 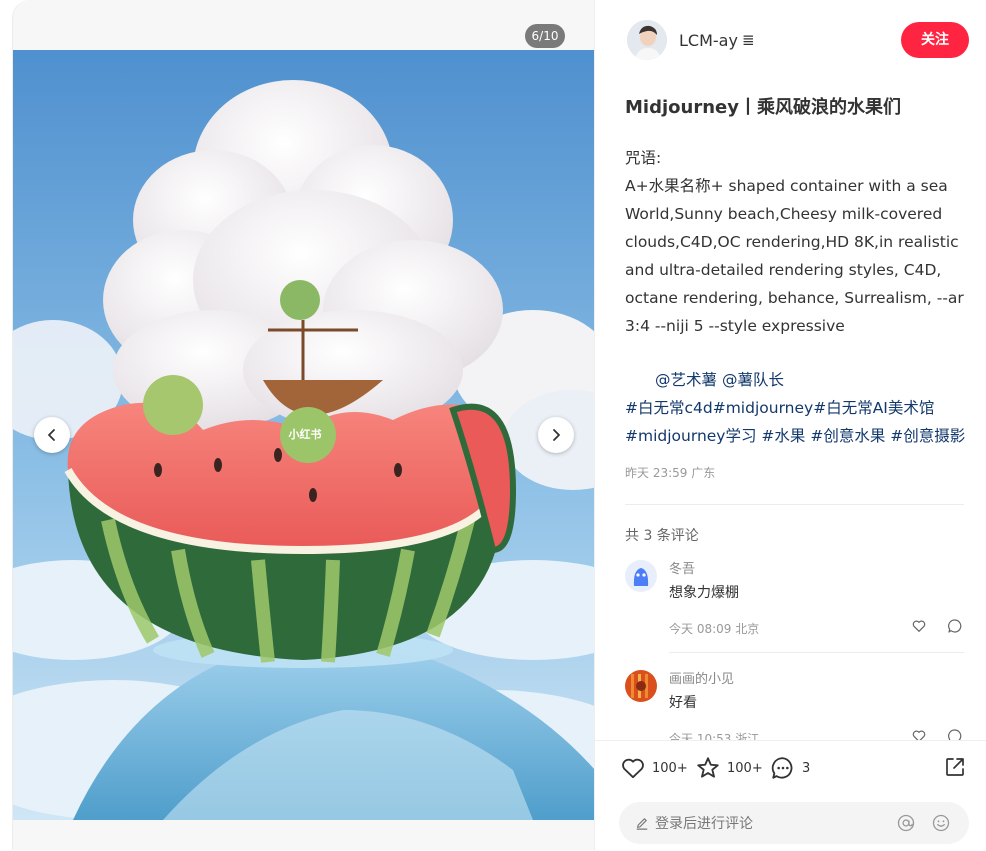 I want to click on author-info: LCM-ay ≣, so click(x=691, y=40).